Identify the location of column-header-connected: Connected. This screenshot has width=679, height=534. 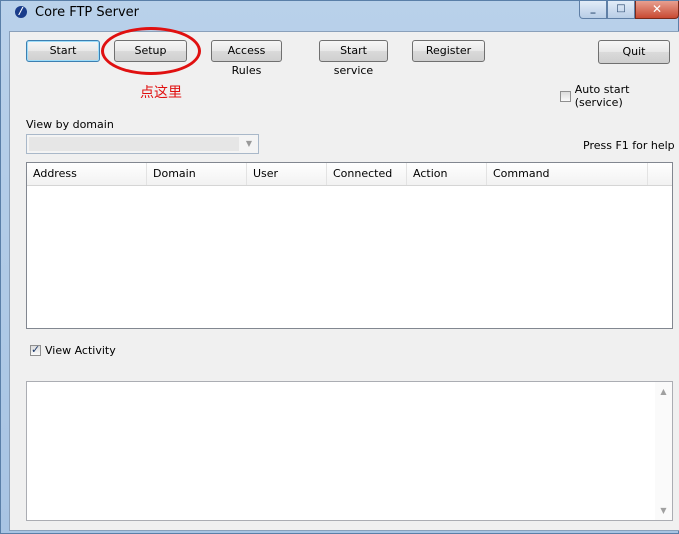
(367, 174).